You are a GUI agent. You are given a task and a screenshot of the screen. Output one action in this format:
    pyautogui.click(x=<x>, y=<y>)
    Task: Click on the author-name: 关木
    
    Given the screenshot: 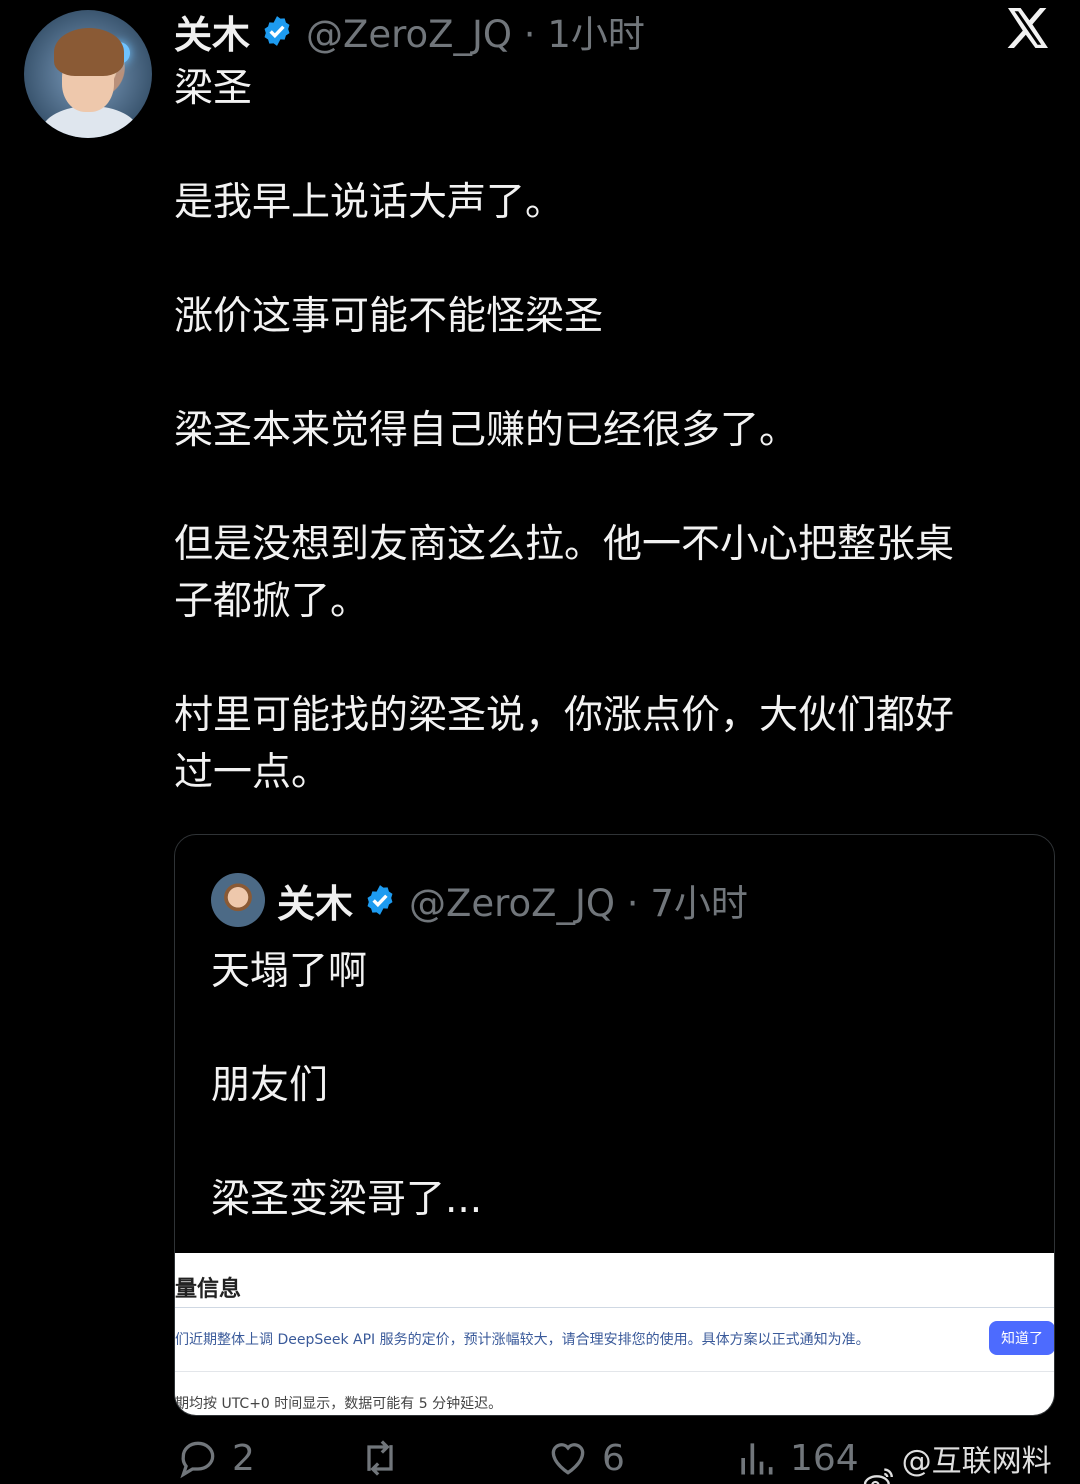 What is the action you would take?
    pyautogui.click(x=212, y=31)
    